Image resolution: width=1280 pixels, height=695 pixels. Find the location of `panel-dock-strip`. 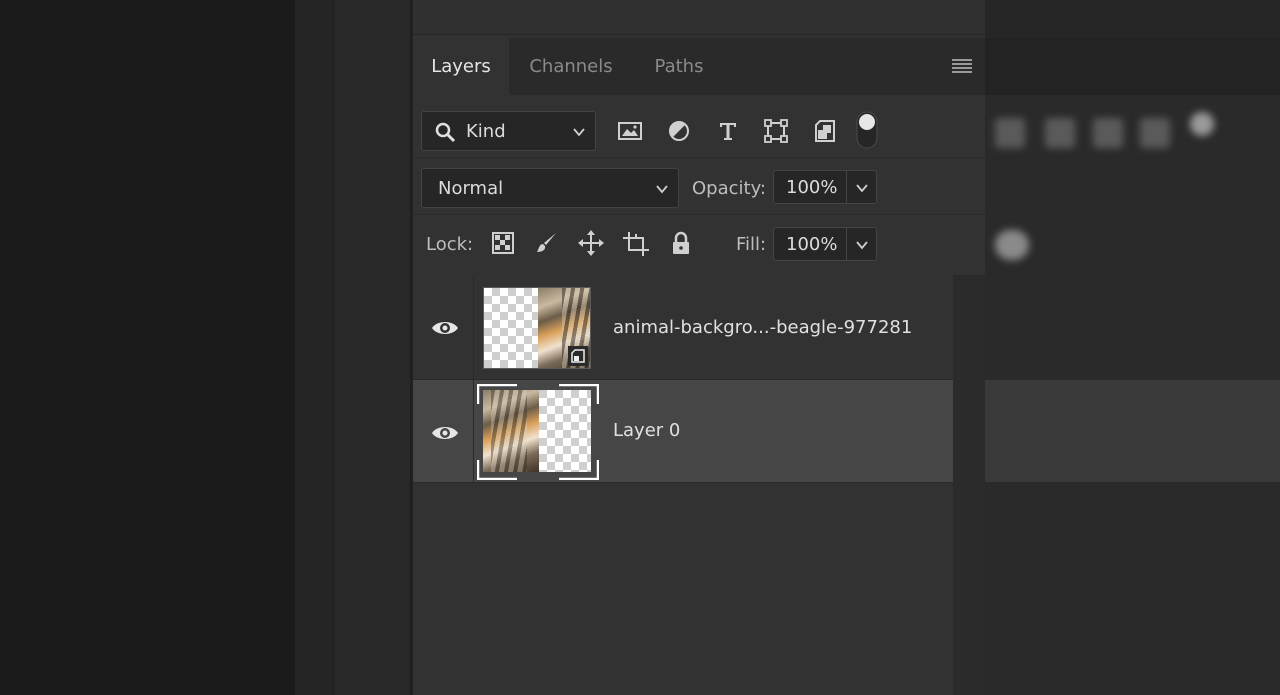

panel-dock-strip is located at coordinates (373, 347).